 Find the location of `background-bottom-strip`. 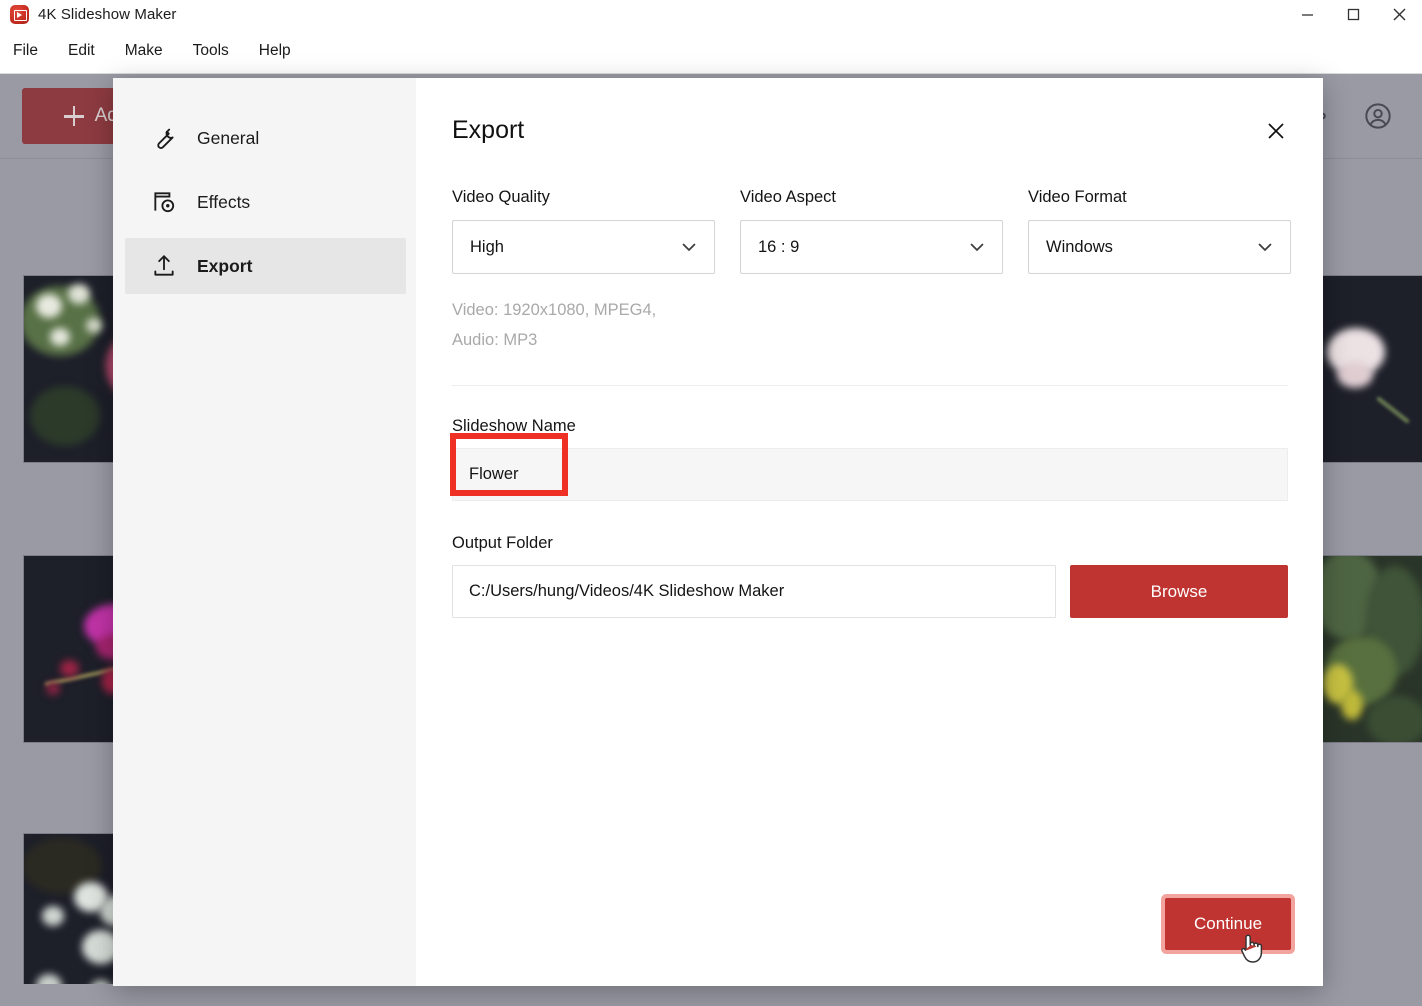

background-bottom-strip is located at coordinates (711, 995).